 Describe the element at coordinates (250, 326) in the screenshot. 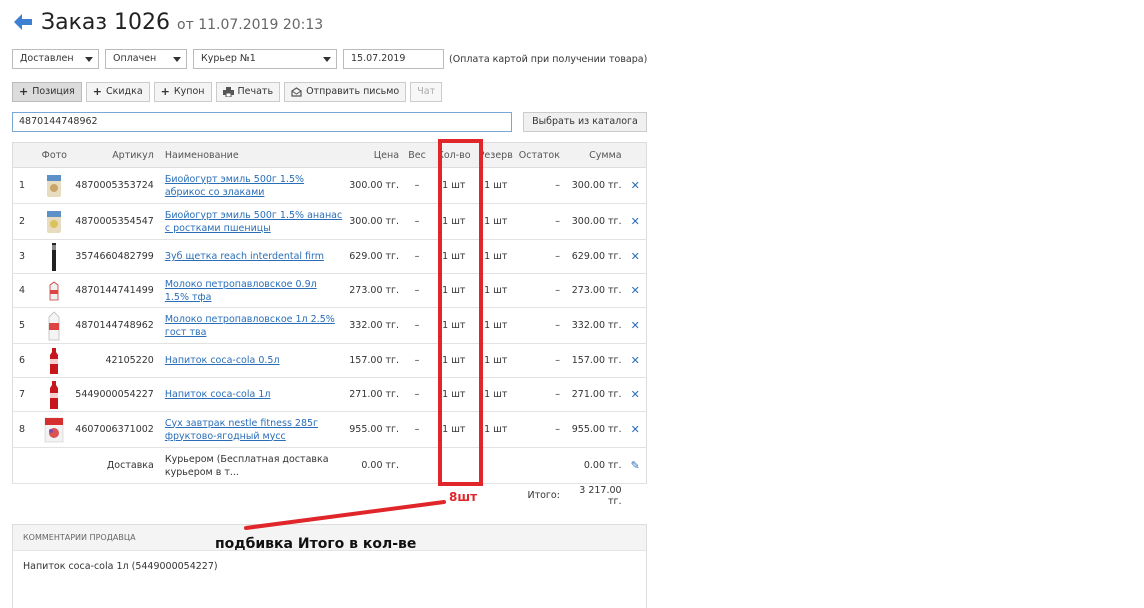

I see `product-link: Молоко петропавловское 1л 2.5% гост тва` at that location.